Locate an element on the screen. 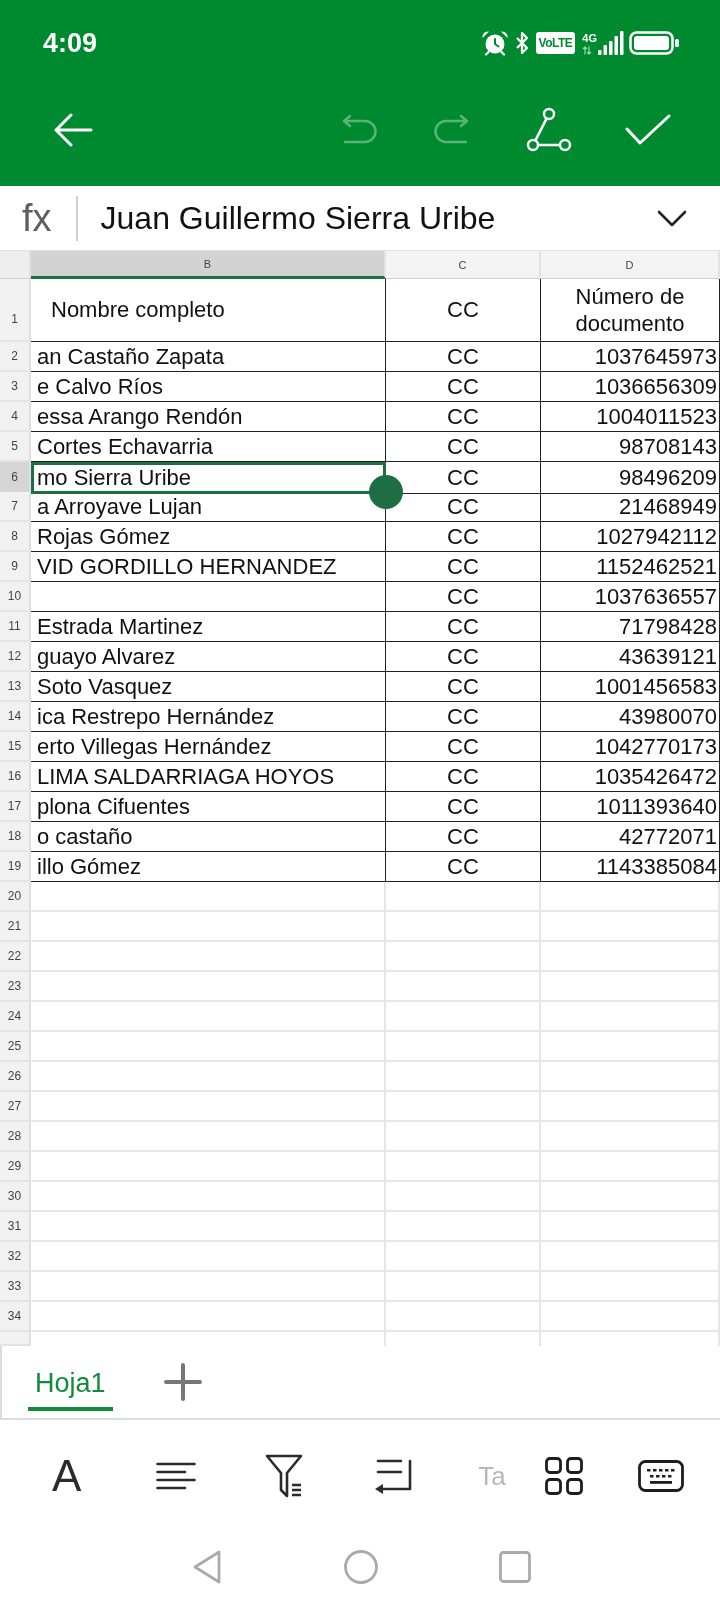  row-header: 14 is located at coordinates (15, 717).